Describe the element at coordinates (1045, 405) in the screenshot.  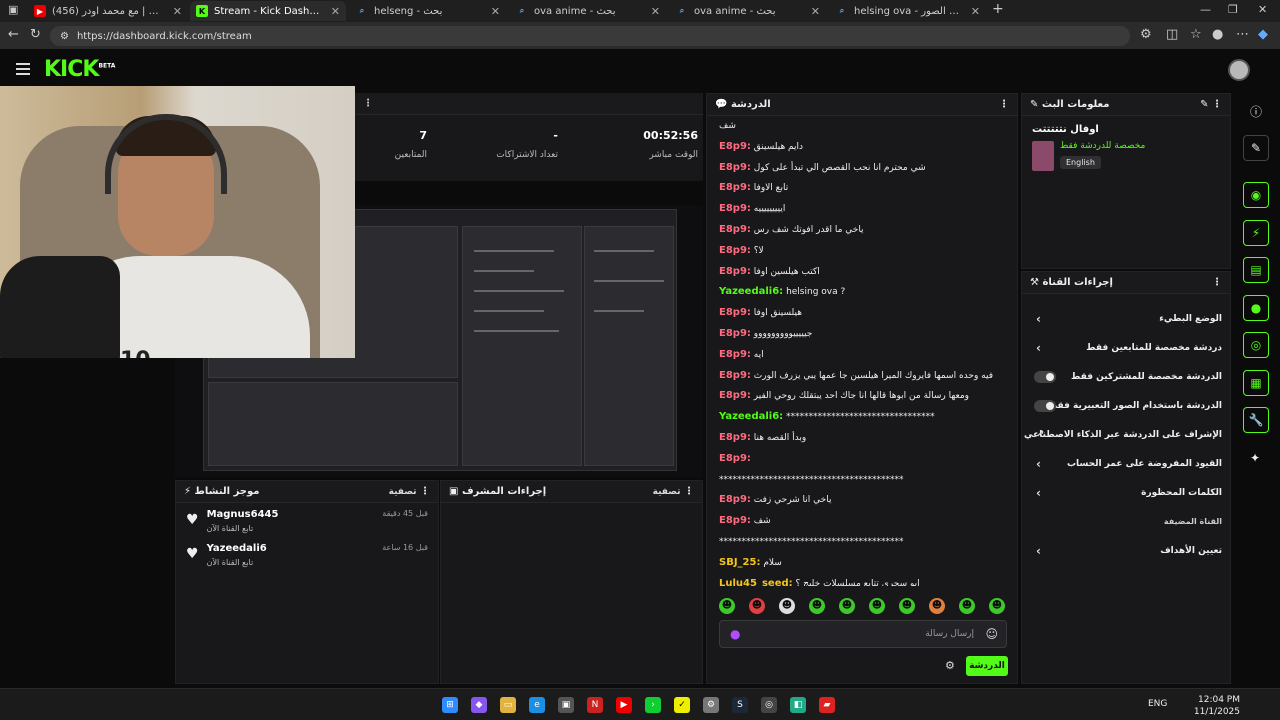
I see `emotes-only-toggle` at that location.